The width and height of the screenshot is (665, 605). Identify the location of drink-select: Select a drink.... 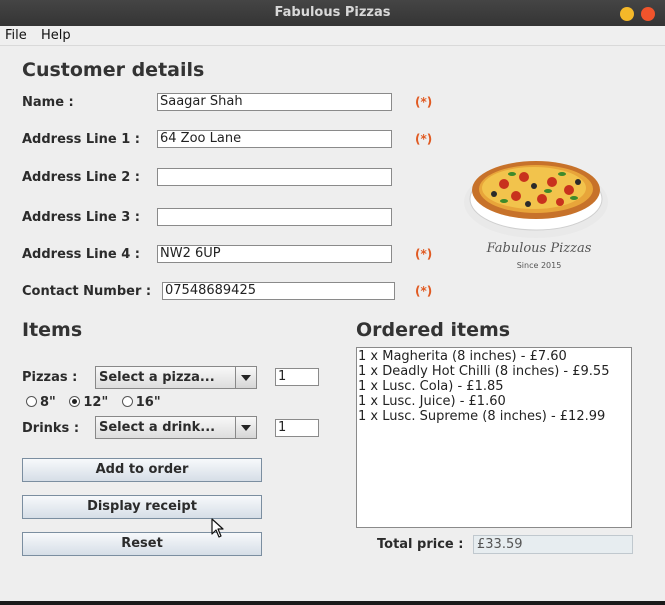
(176, 427).